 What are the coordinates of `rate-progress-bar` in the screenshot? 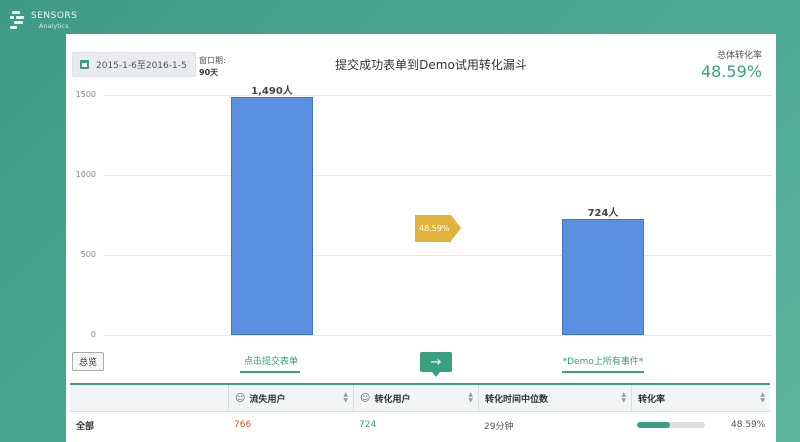 It's located at (671, 425).